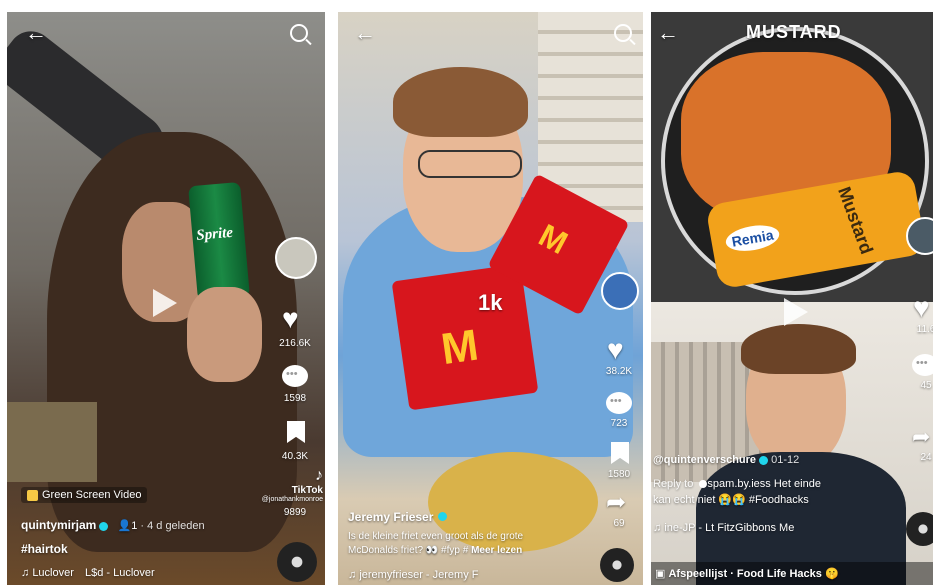 Image resolution: width=933 pixels, height=585 pixels. What do you see at coordinates (926, 385) in the screenshot?
I see `comment-count: 45` at bounding box center [926, 385].